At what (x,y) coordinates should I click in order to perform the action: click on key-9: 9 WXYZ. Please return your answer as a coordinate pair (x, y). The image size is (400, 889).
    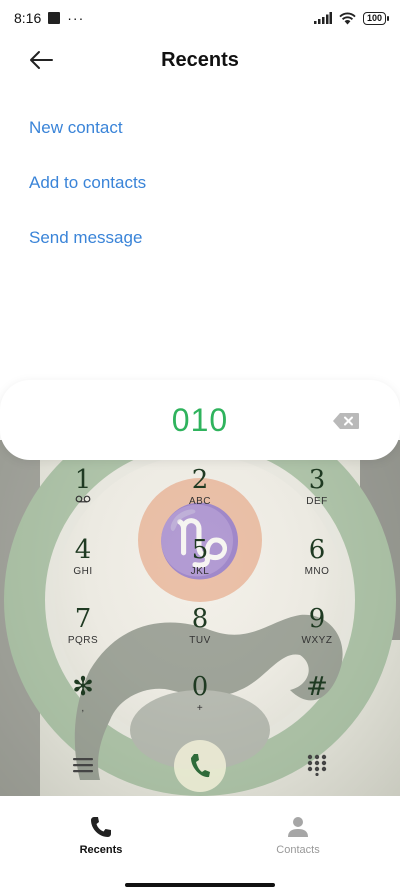
    Looking at the image, I should click on (317, 635).